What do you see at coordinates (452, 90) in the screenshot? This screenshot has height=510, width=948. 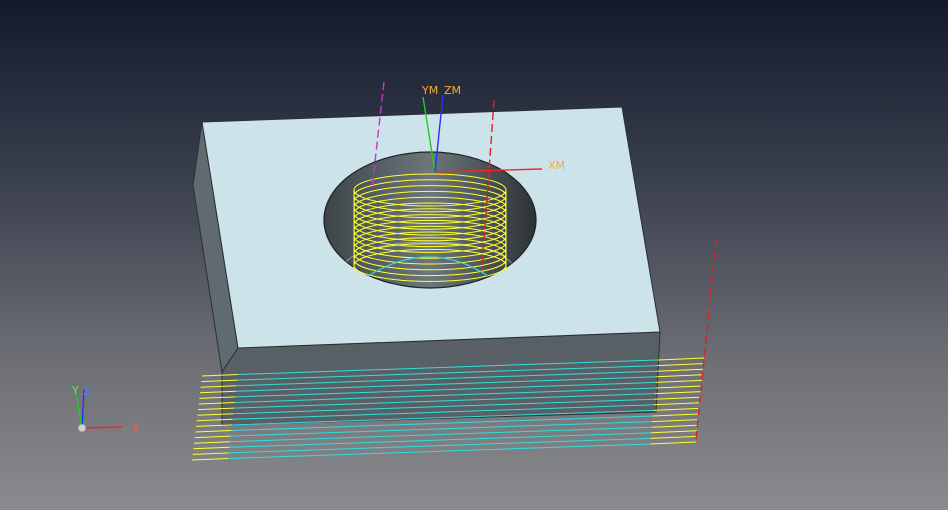 I see `work-csys-z-label: ZM` at bounding box center [452, 90].